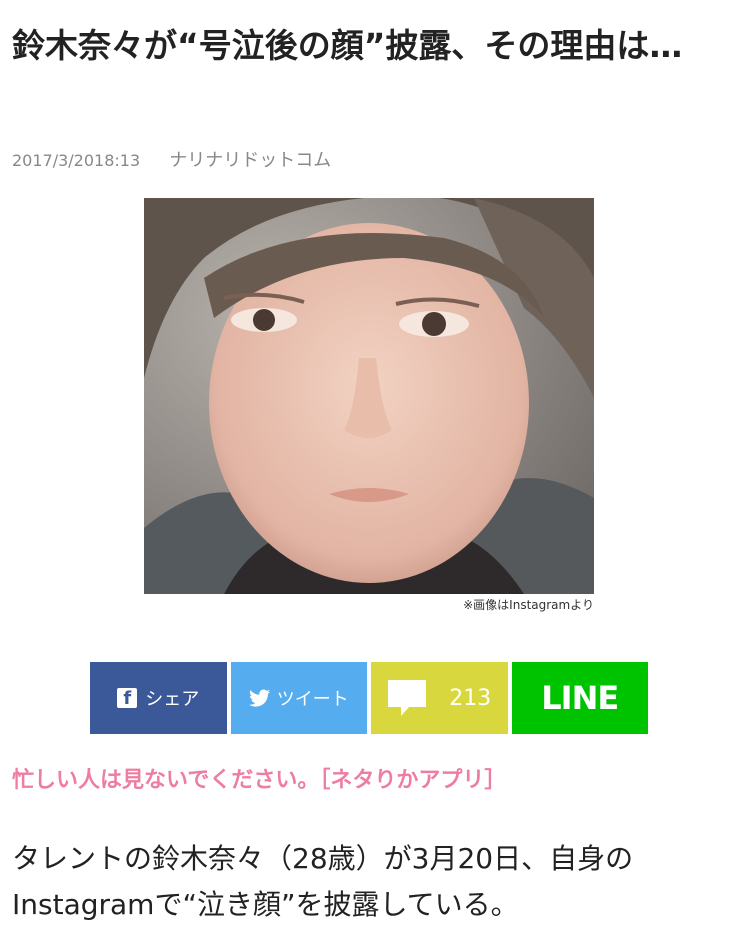 The image size is (744, 928). What do you see at coordinates (528, 605) in the screenshot?
I see `image-caption: ※画像はInstagramより` at bounding box center [528, 605].